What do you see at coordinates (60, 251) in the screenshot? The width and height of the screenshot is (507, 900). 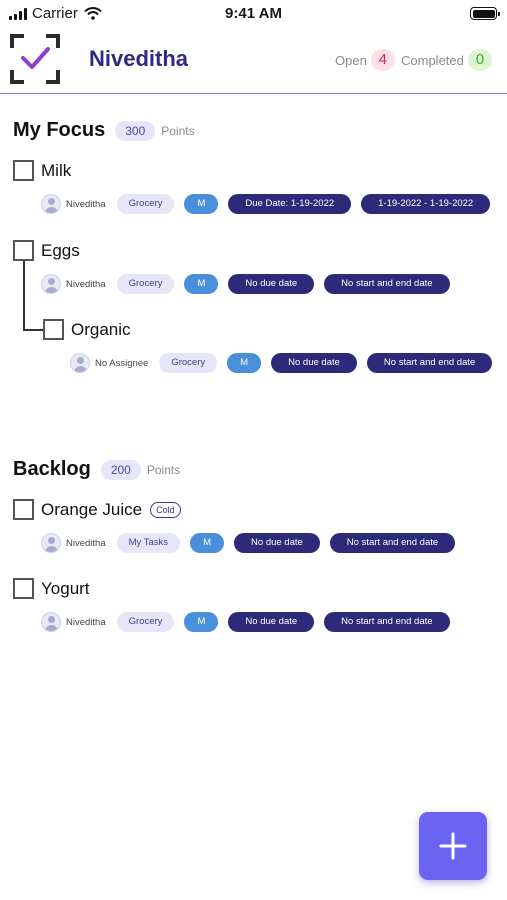 I see `task-title: Eggs` at bounding box center [60, 251].